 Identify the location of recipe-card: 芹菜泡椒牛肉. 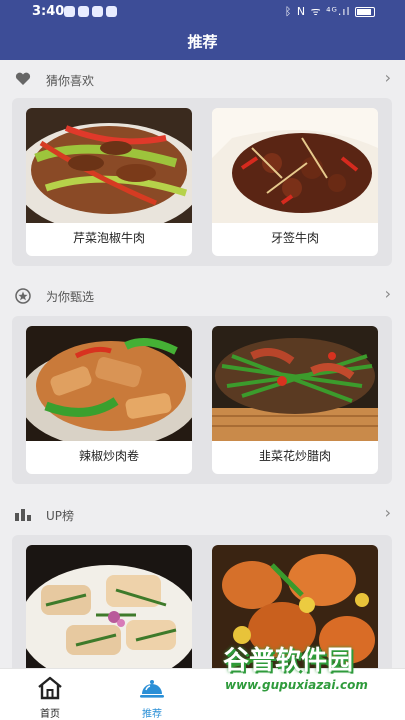
(109, 182).